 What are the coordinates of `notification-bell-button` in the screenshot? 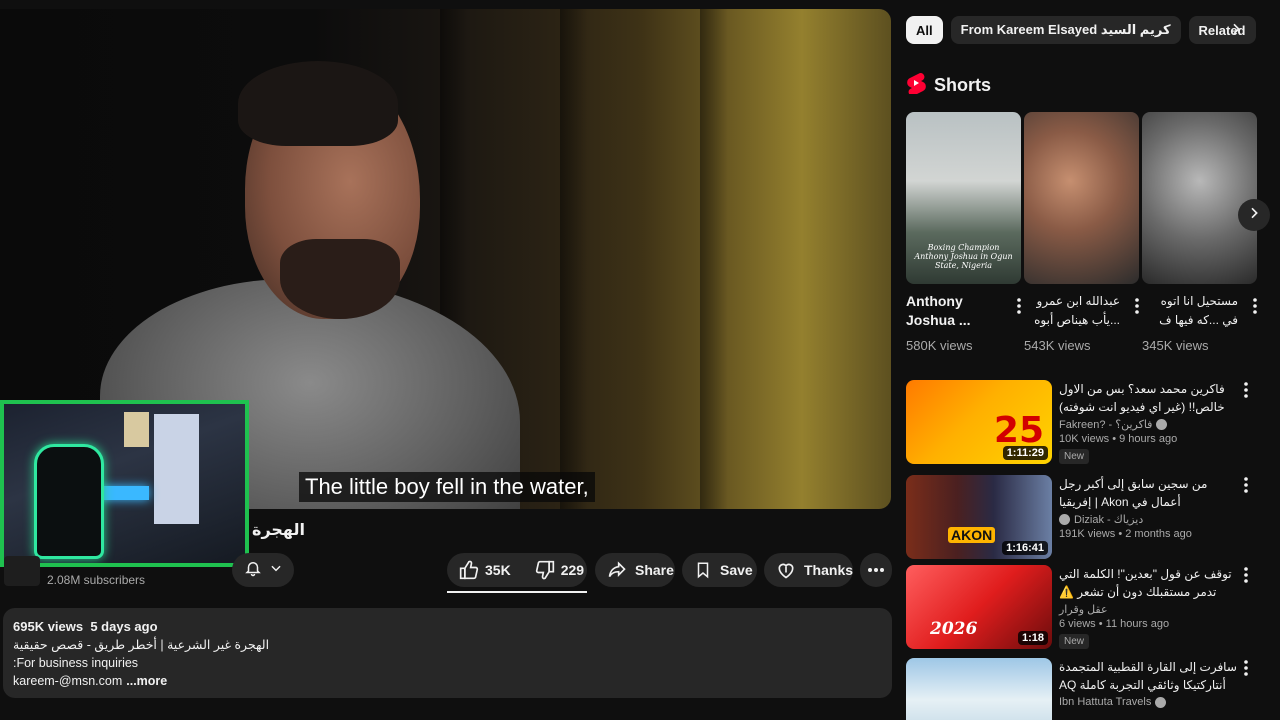 It's located at (263, 570).